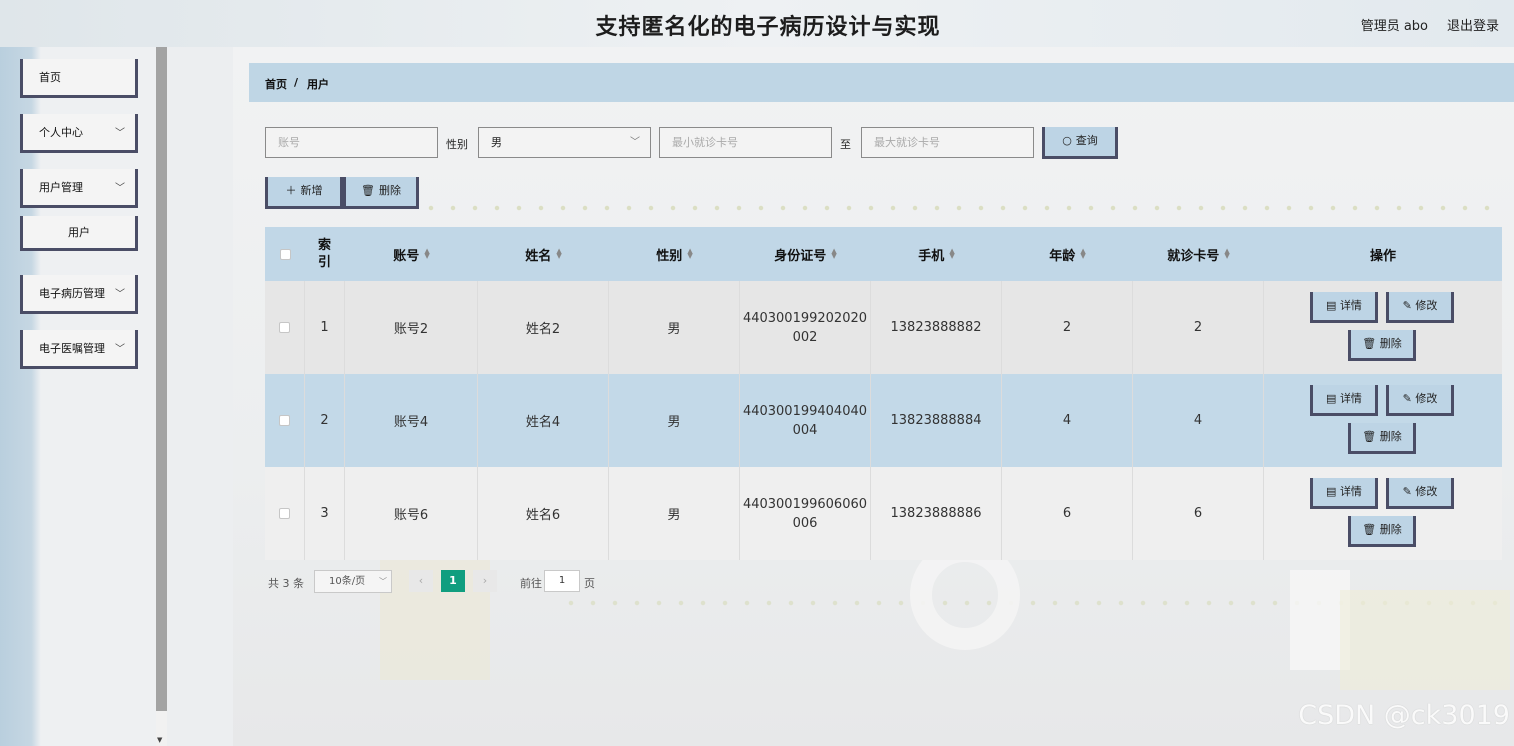 The height and width of the screenshot is (746, 1514). I want to click on id-number-cell: 440300199202020 002, so click(805, 327).